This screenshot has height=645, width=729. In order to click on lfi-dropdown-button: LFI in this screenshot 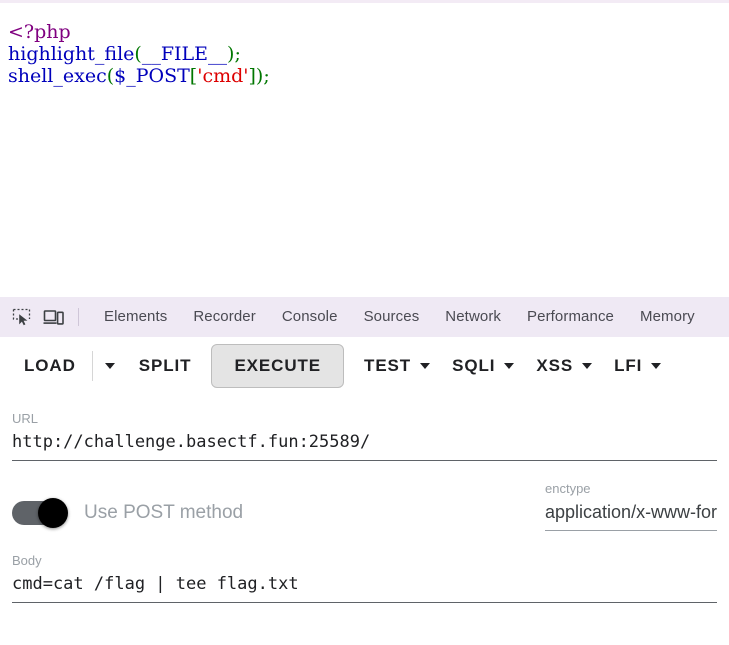, I will do `click(634, 366)`.